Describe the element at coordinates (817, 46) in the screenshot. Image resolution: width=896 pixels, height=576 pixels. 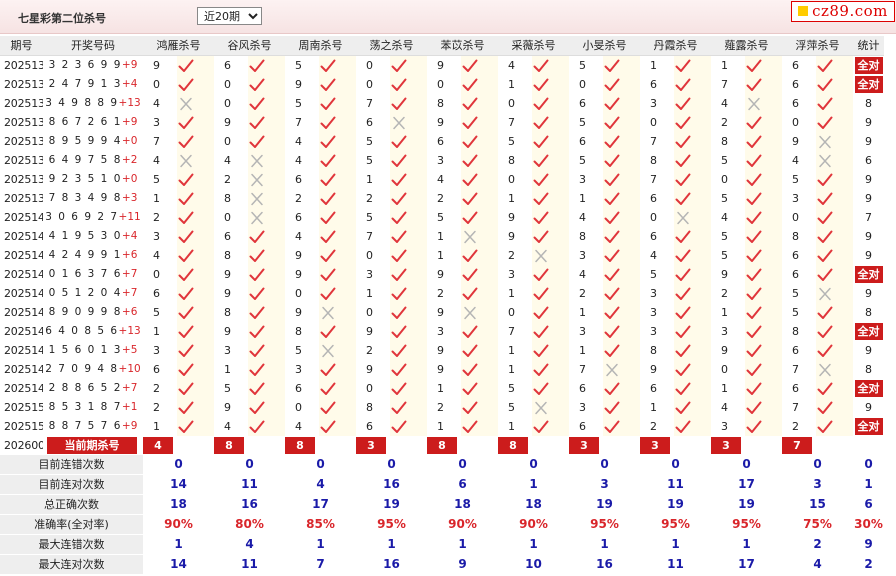
I see `column-header-expert: 浮萍杀号` at that location.